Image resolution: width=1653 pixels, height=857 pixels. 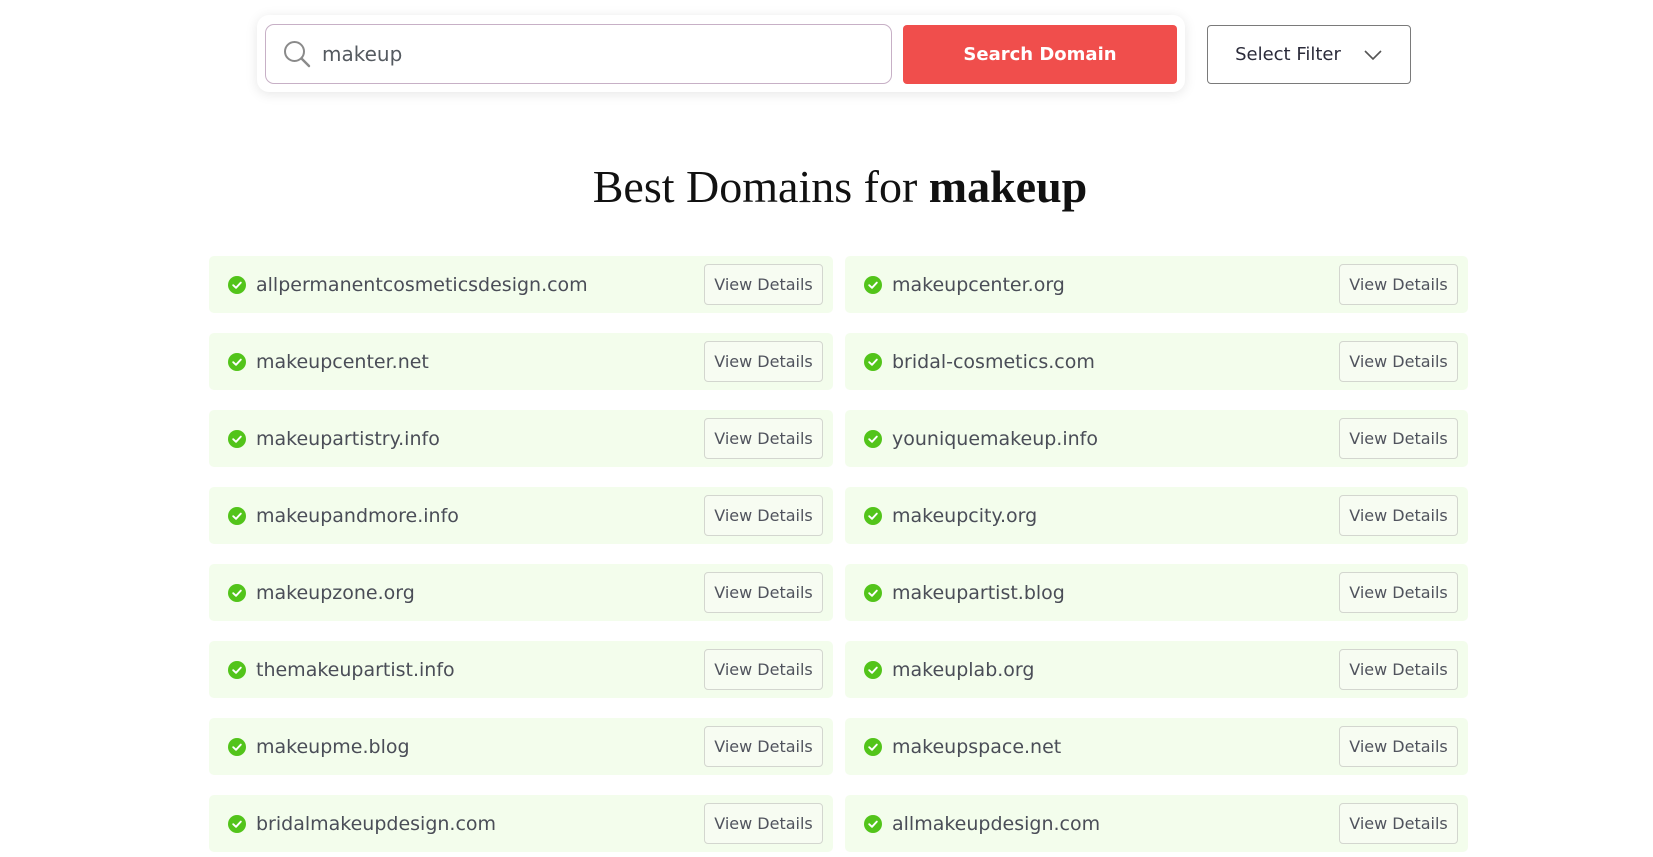 I want to click on domain-result-item: makeupartist.blog View Details, so click(x=1156, y=592).